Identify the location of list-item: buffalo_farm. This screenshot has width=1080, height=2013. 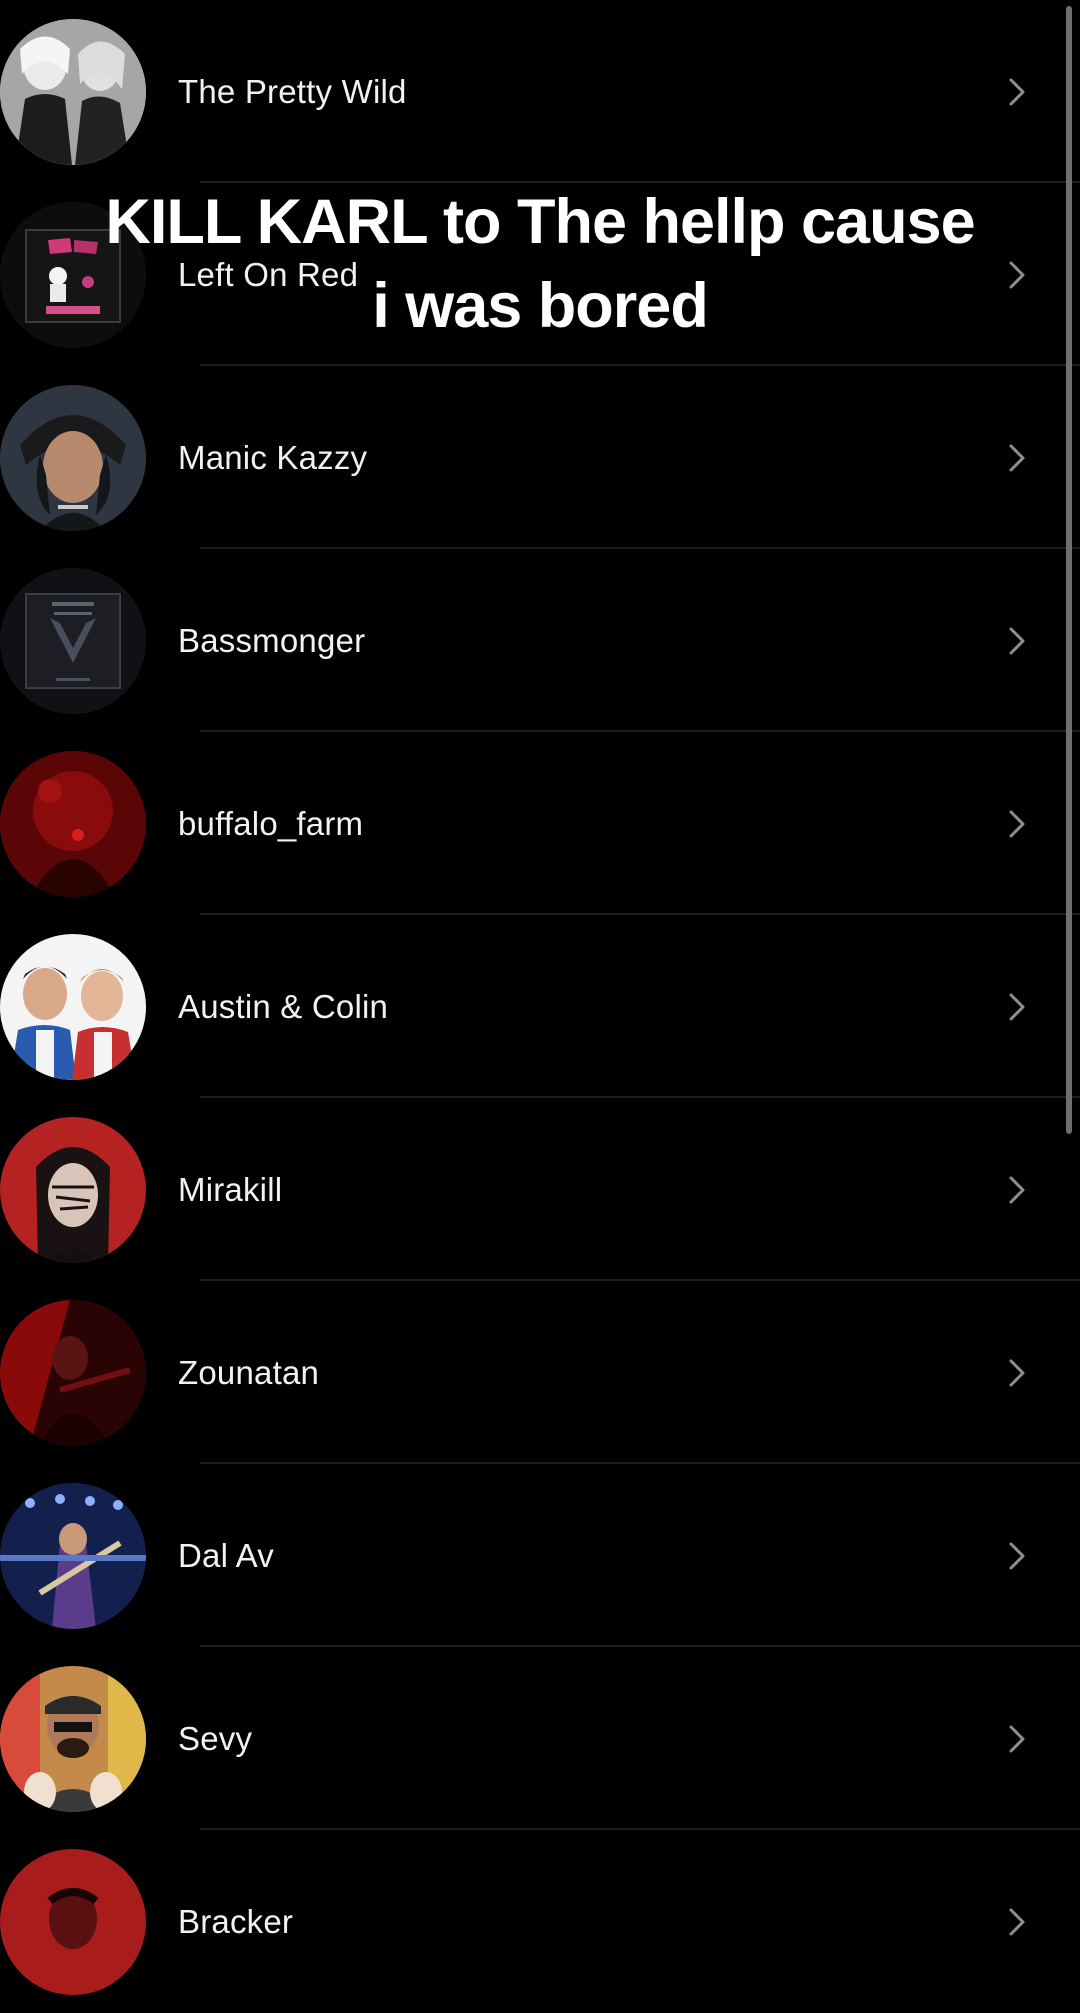
(540, 823).